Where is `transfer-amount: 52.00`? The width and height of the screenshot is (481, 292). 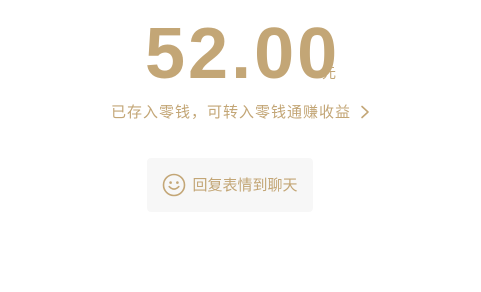
transfer-amount: 52.00 is located at coordinates (243, 54).